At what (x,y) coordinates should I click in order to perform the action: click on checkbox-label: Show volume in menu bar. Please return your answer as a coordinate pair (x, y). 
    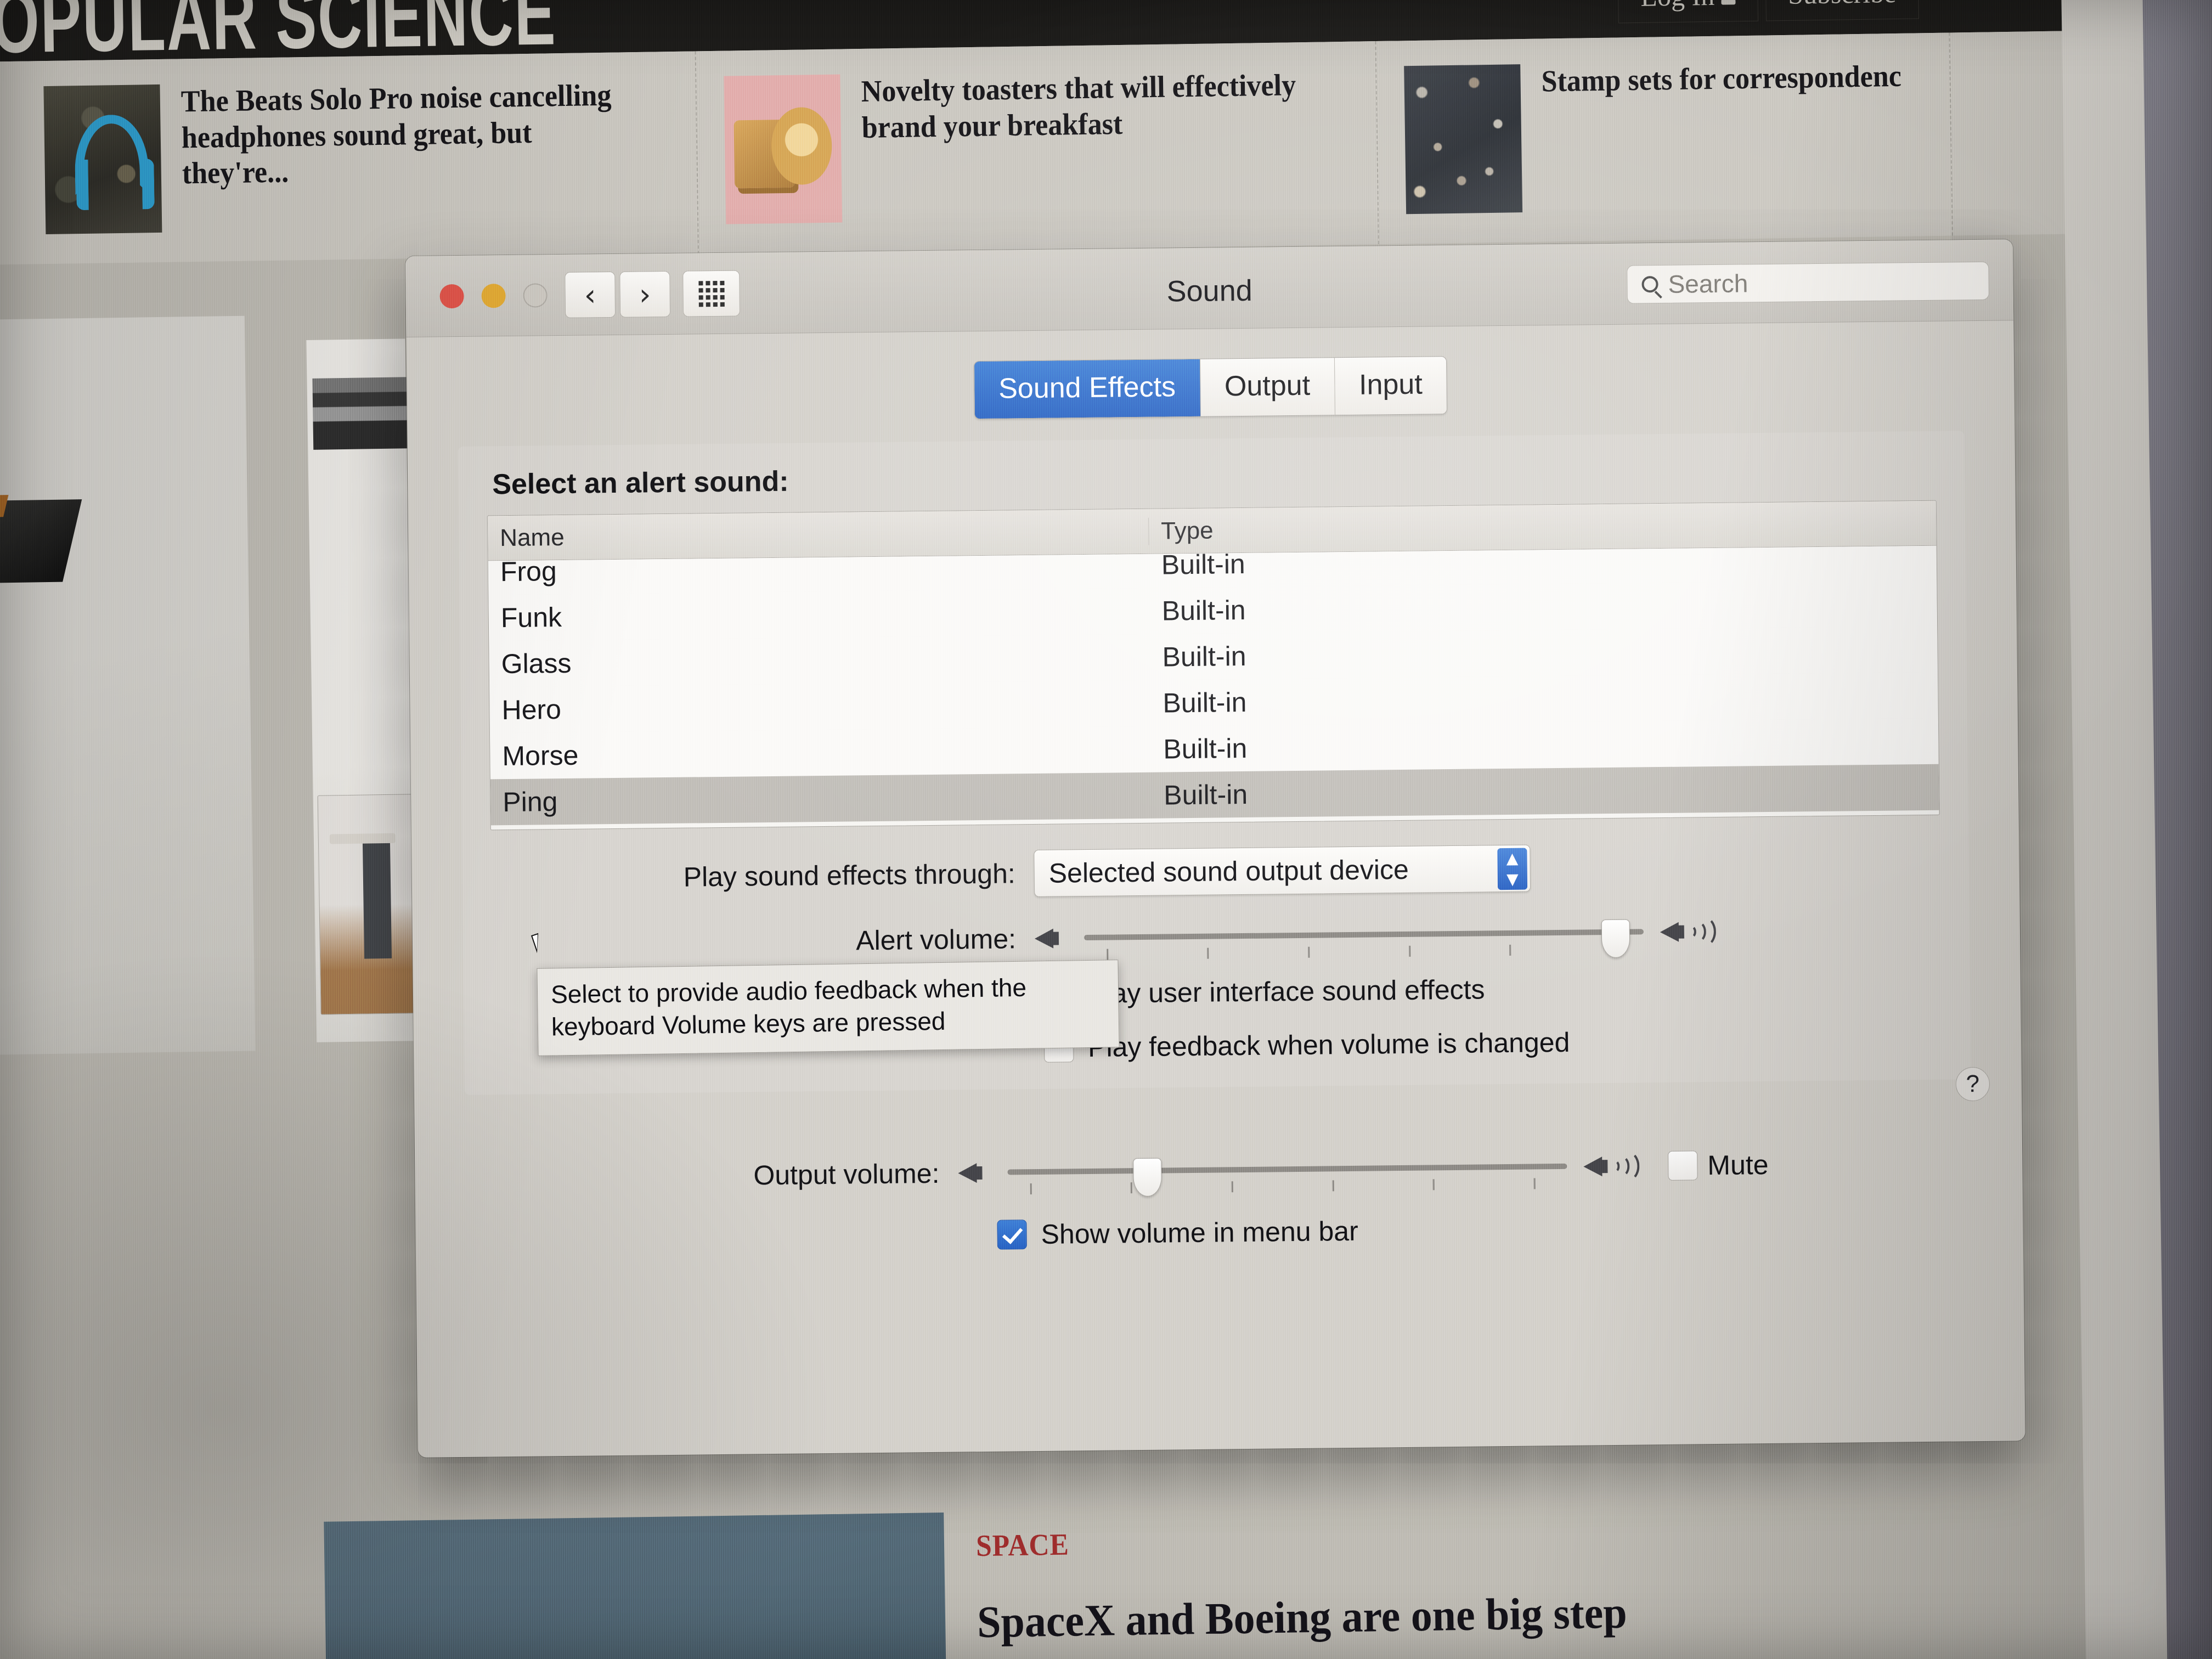
    Looking at the image, I should click on (1200, 1232).